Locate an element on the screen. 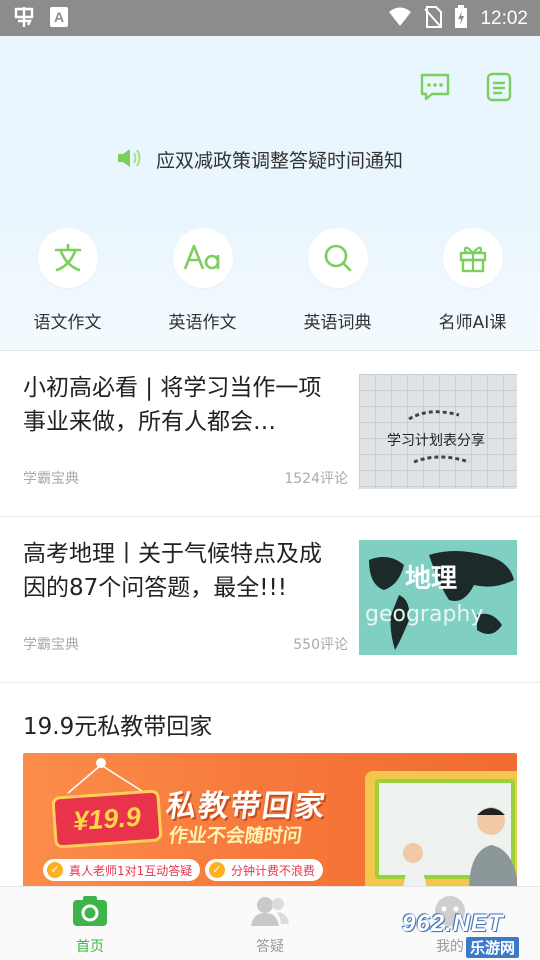 Image resolution: width=540 pixels, height=960 pixels. article-thumbnail: 地理 geography is located at coordinates (438, 597).